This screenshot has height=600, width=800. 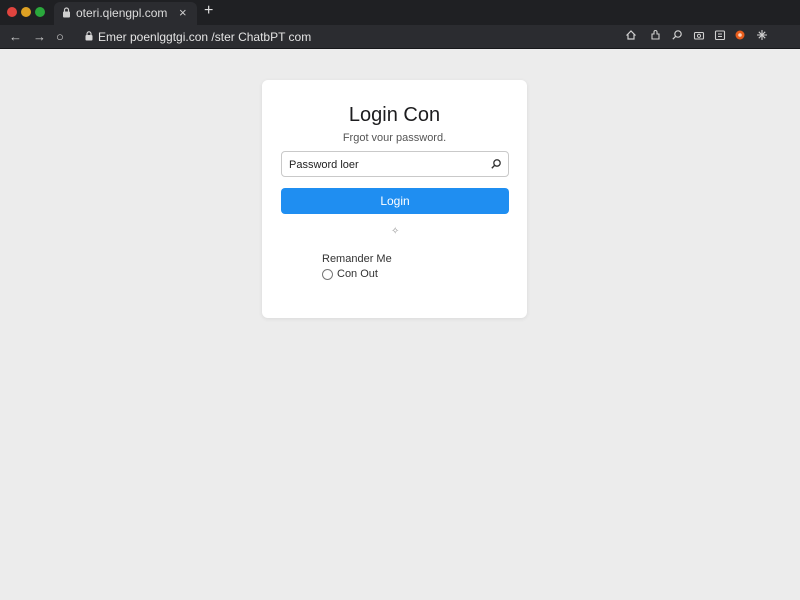 What do you see at coordinates (631, 37) in the screenshot?
I see `home-icon` at bounding box center [631, 37].